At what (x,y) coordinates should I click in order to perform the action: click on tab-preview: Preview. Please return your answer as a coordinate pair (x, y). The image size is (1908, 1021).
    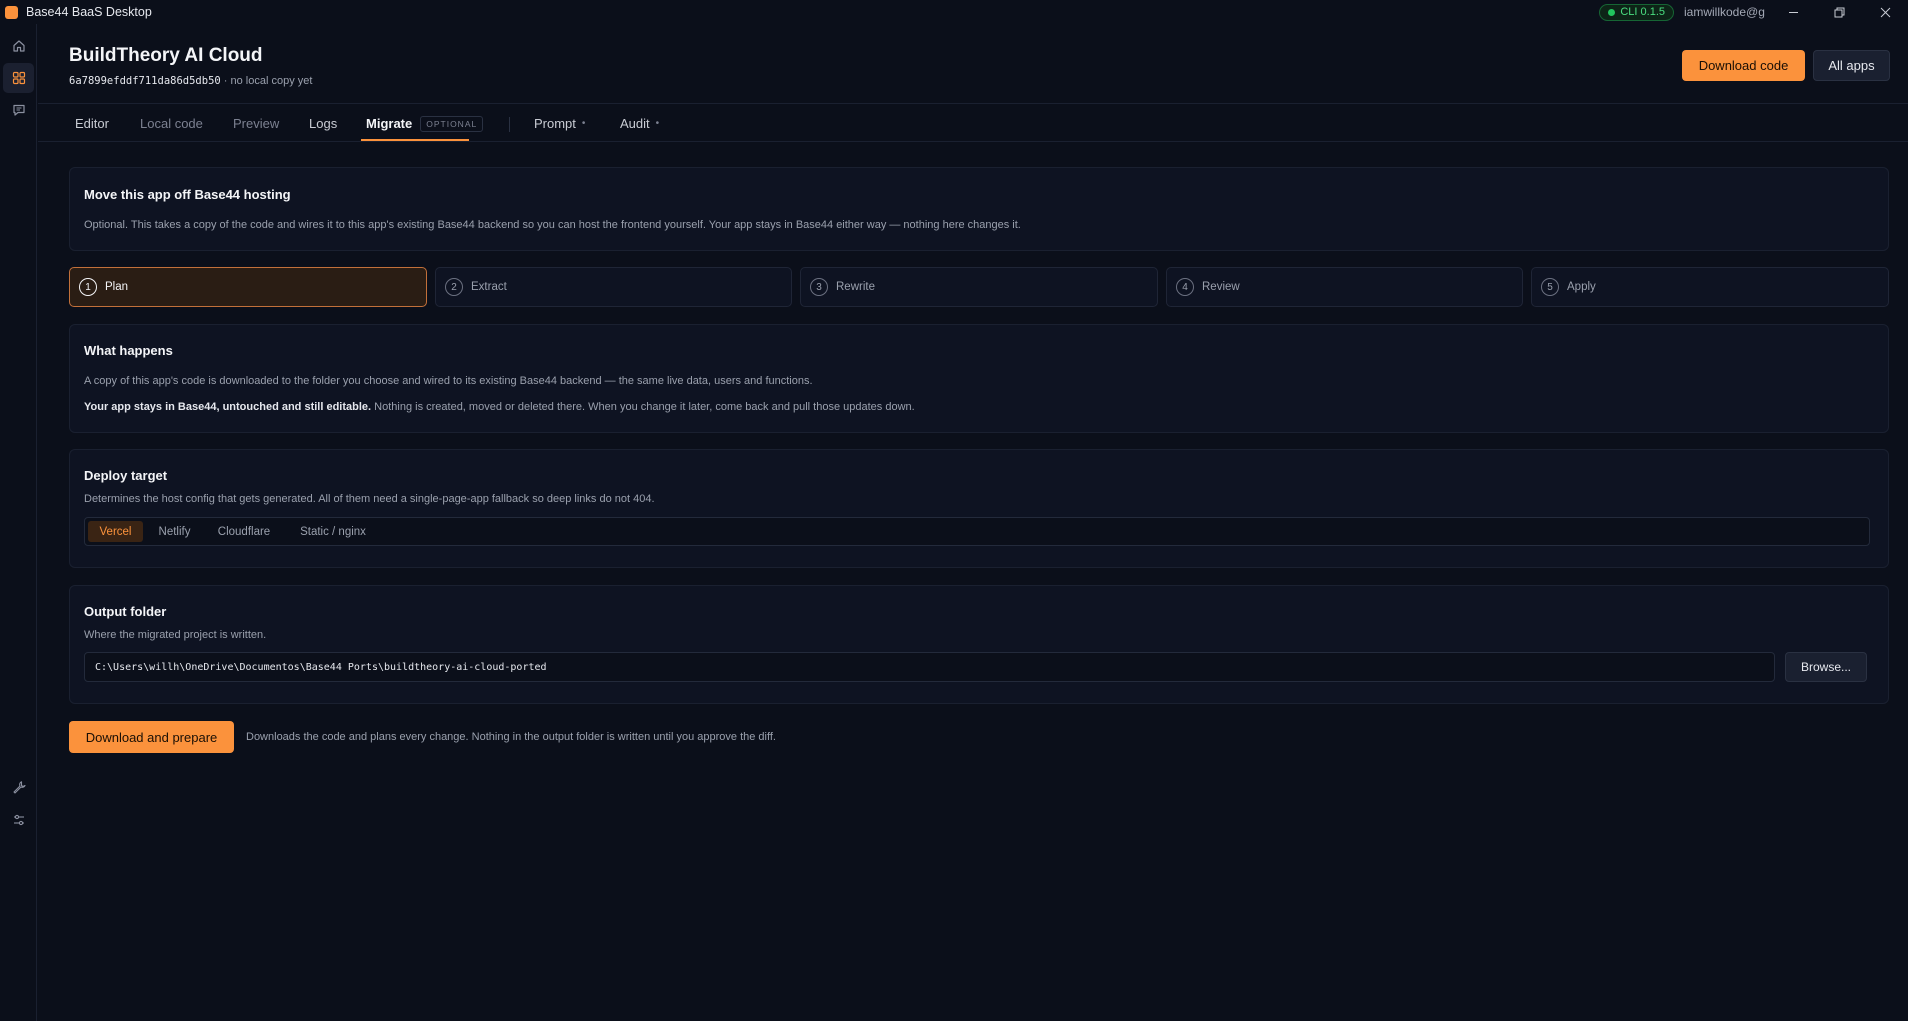
    Looking at the image, I should click on (256, 123).